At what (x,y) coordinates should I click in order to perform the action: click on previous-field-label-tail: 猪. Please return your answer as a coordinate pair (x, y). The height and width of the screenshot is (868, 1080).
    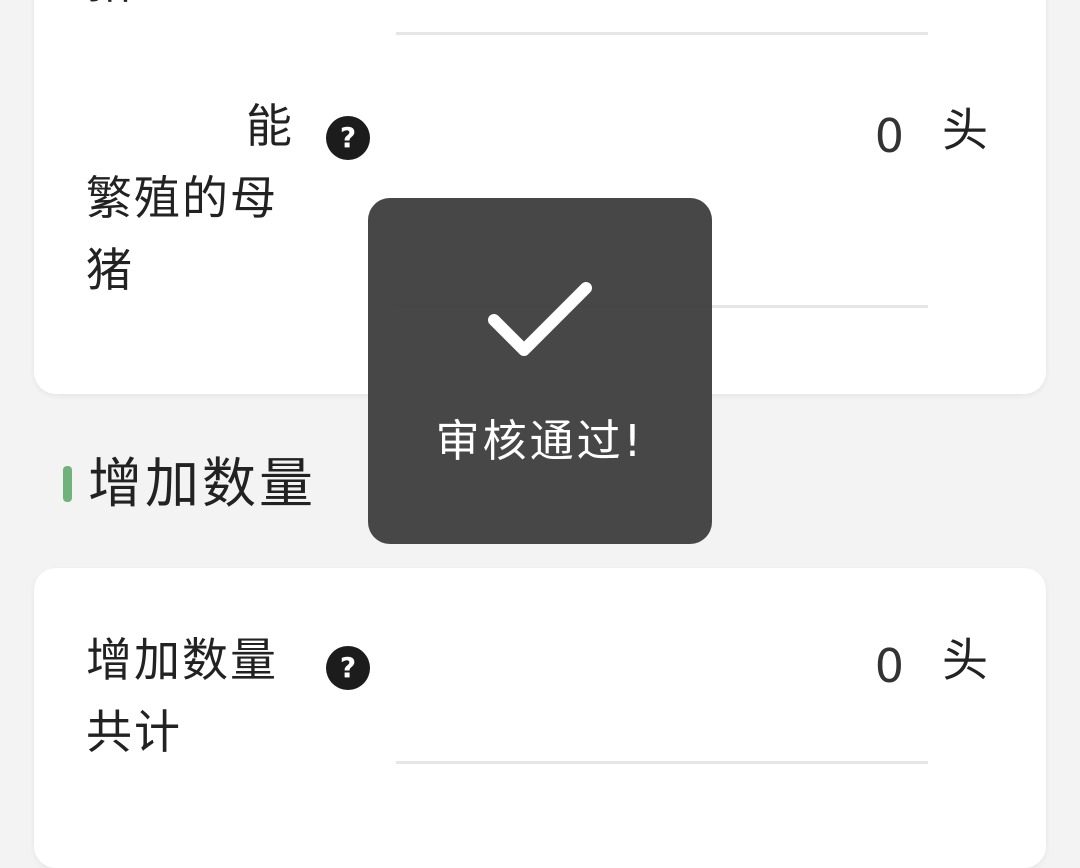
    Looking at the image, I should click on (110, 7).